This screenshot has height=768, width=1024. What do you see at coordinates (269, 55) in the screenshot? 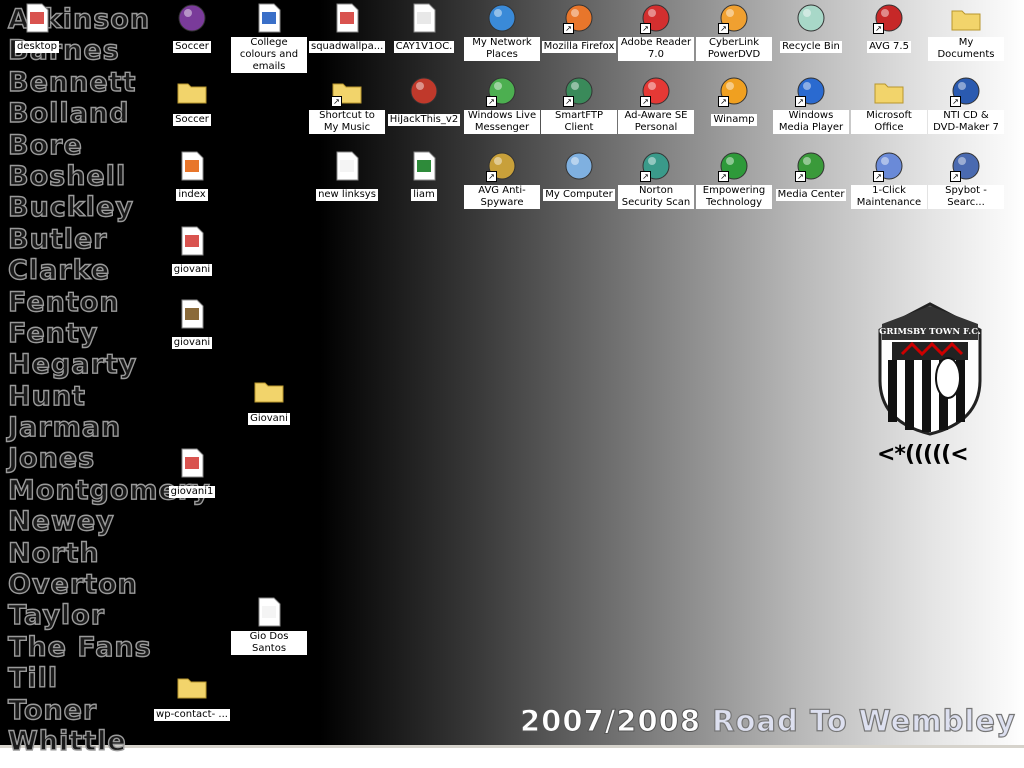
I see `desktop-icon-label: College colours and emails` at bounding box center [269, 55].